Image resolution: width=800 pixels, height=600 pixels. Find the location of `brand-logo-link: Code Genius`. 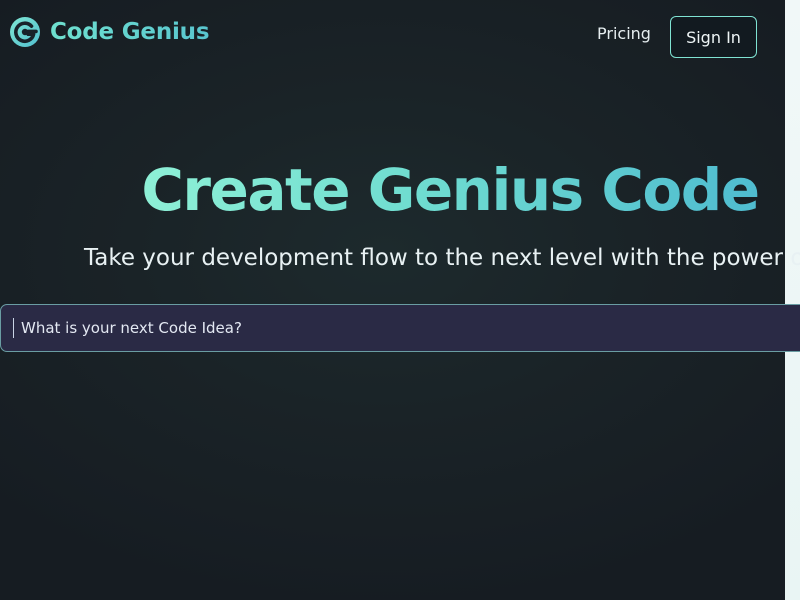

brand-logo-link: Code Genius is located at coordinates (109, 32).